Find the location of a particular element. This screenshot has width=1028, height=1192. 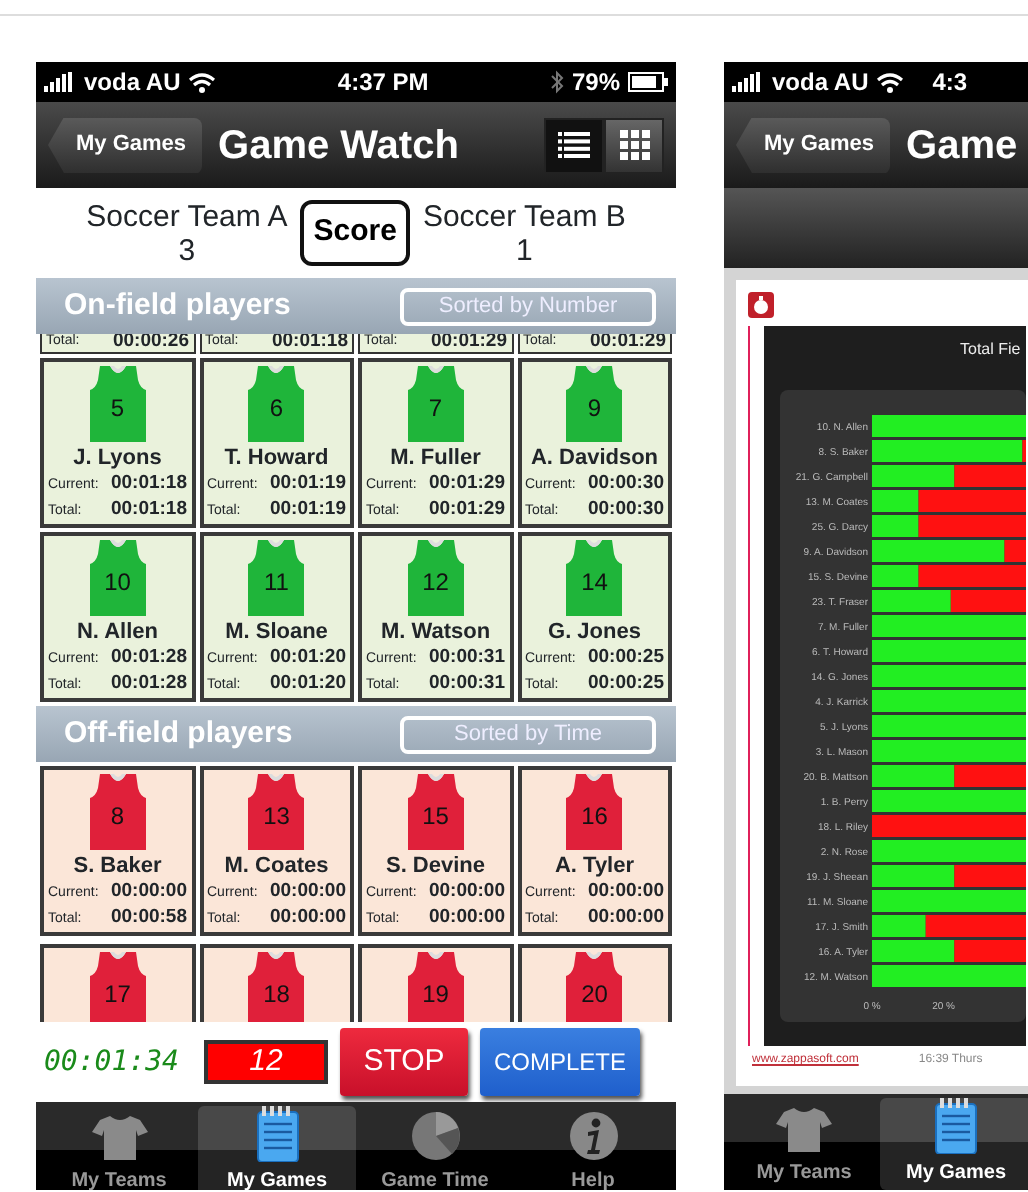

carrier-name: voda AU is located at coordinates (132, 83).